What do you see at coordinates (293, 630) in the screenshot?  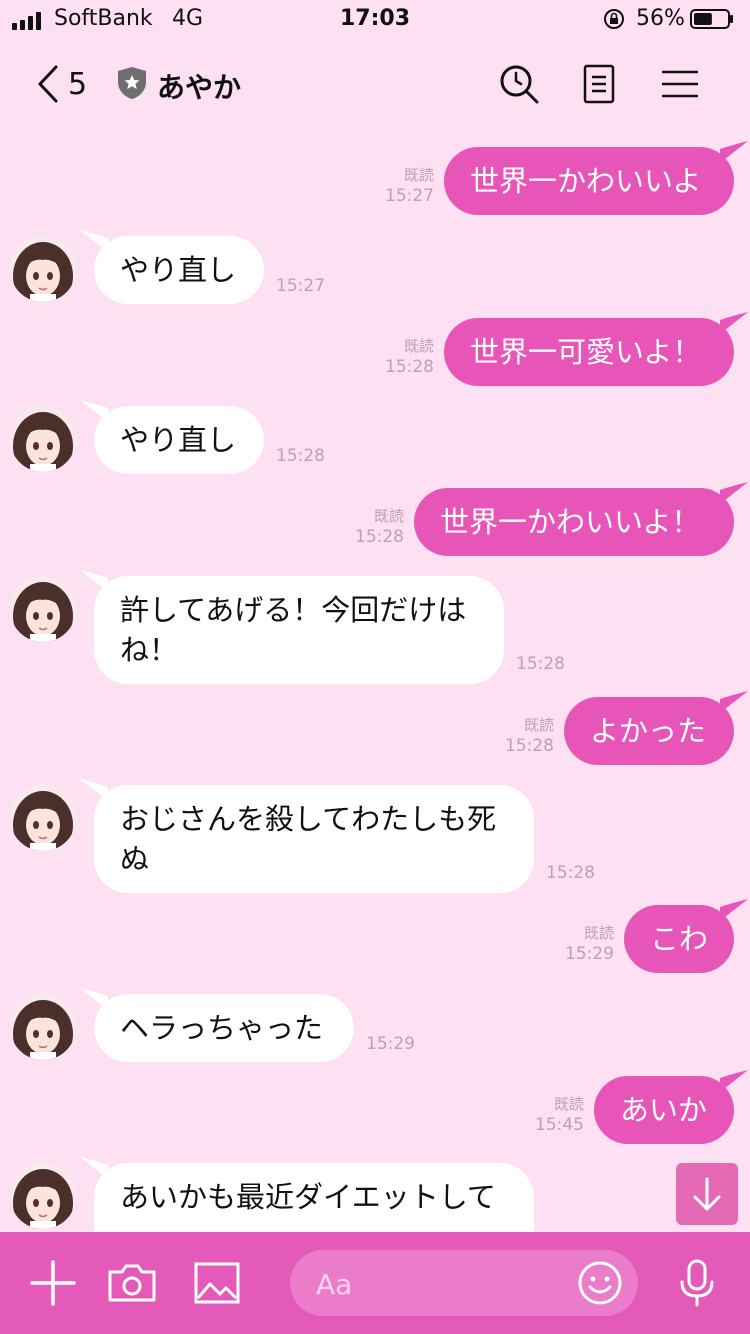 I see `message-text: 許してあげる！今回だけは ね！` at bounding box center [293, 630].